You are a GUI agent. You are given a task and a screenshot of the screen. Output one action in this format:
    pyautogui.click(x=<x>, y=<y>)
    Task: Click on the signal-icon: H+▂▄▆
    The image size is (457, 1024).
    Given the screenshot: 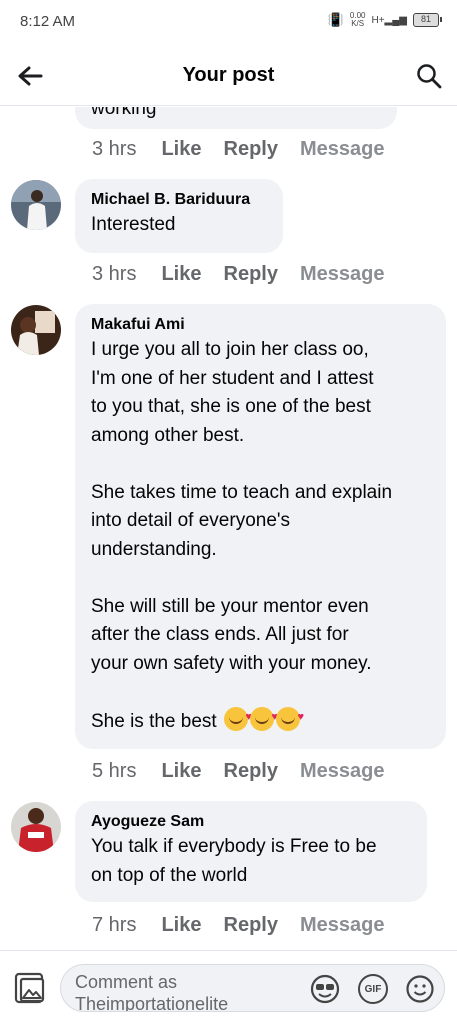 What is the action you would take?
    pyautogui.click(x=389, y=20)
    